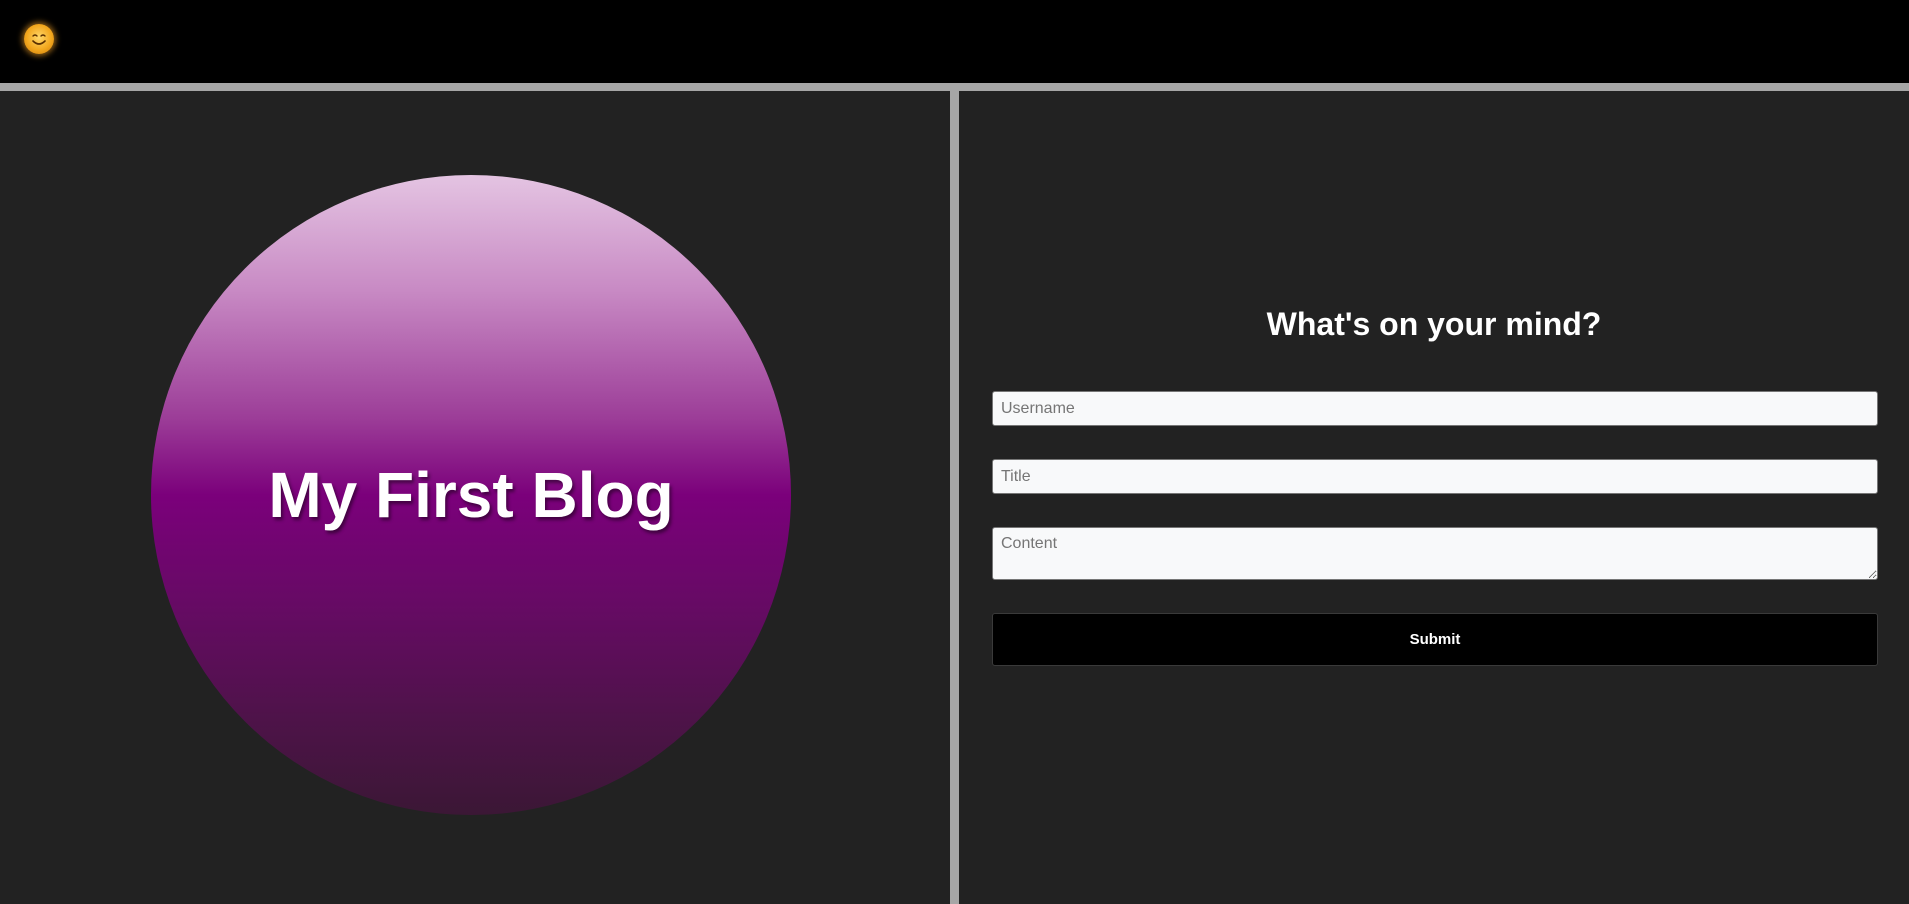  Describe the element at coordinates (954, 497) in the screenshot. I see `panel-divider` at that location.